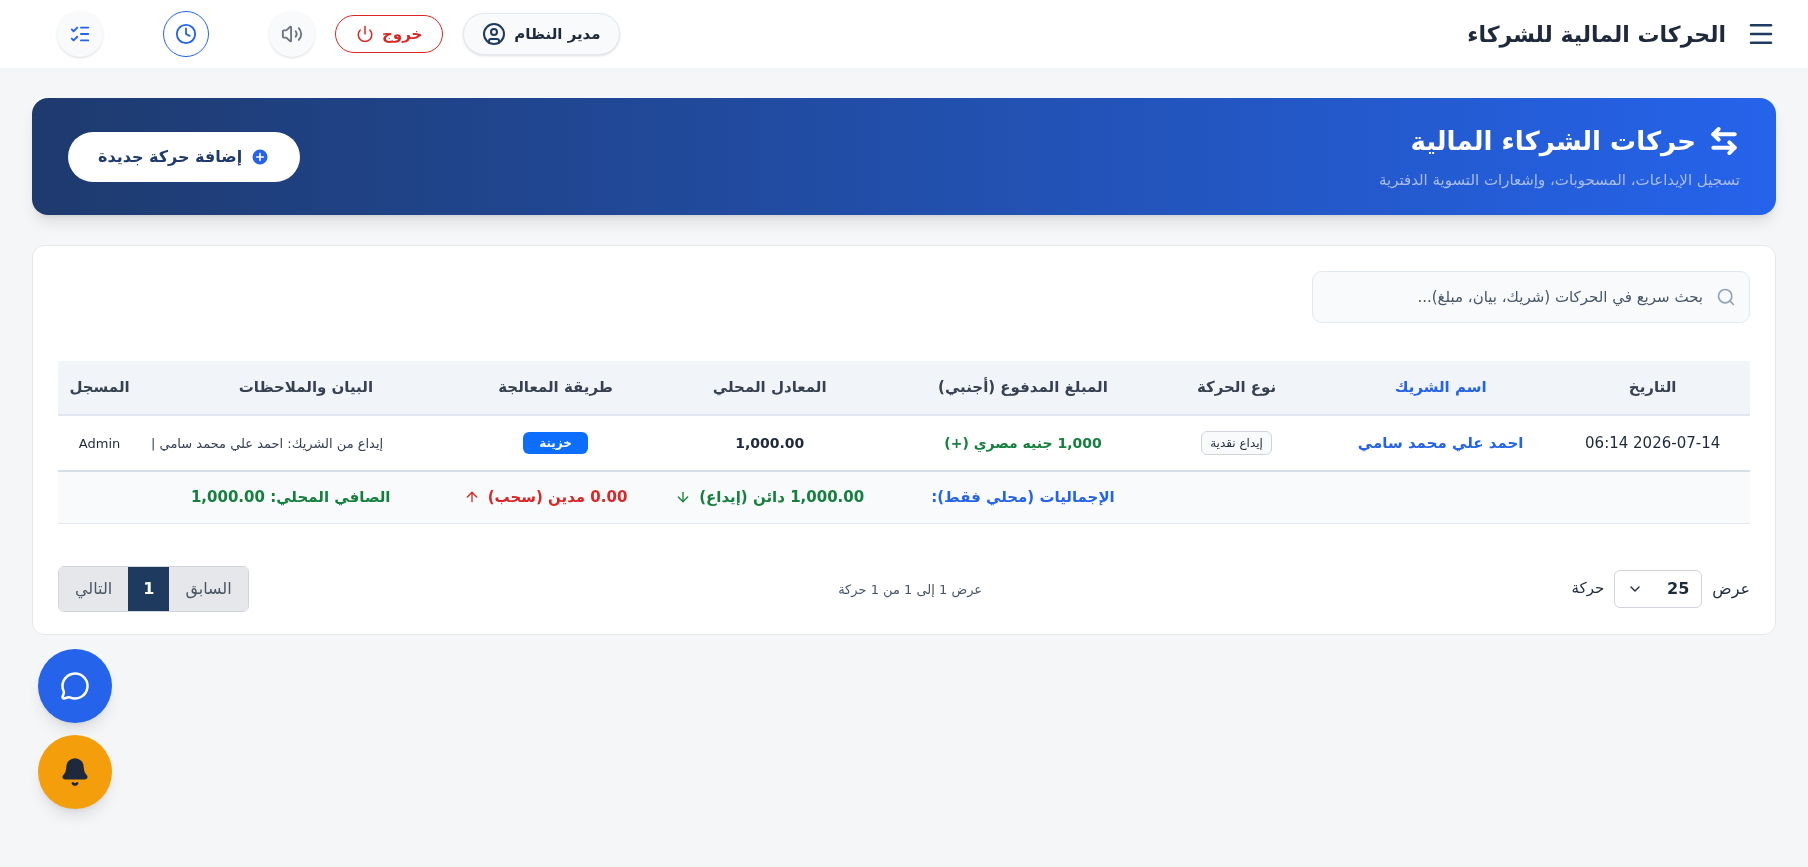 The height and width of the screenshot is (867, 1808). I want to click on sound-button, so click(292, 34).